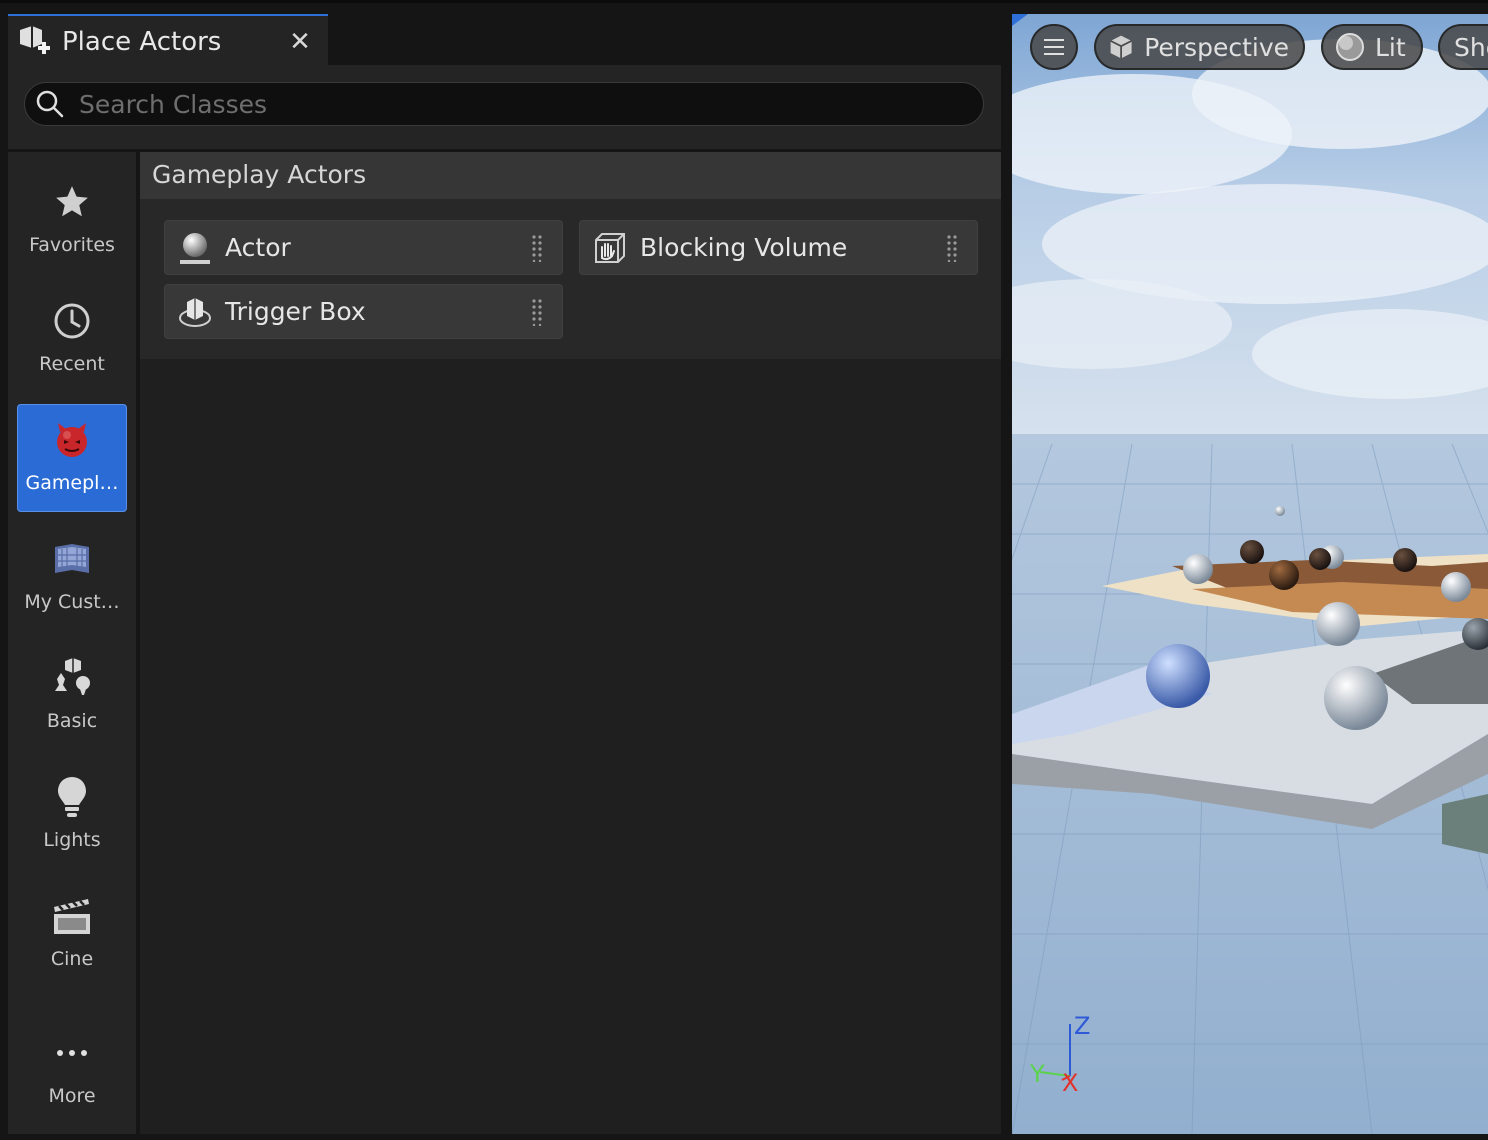 This screenshot has height=1140, width=1488. What do you see at coordinates (295, 311) in the screenshot?
I see `actor-item-label: Trigger Box` at bounding box center [295, 311].